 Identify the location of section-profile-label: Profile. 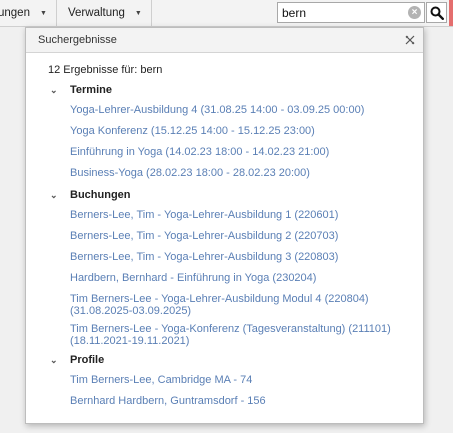
(87, 360).